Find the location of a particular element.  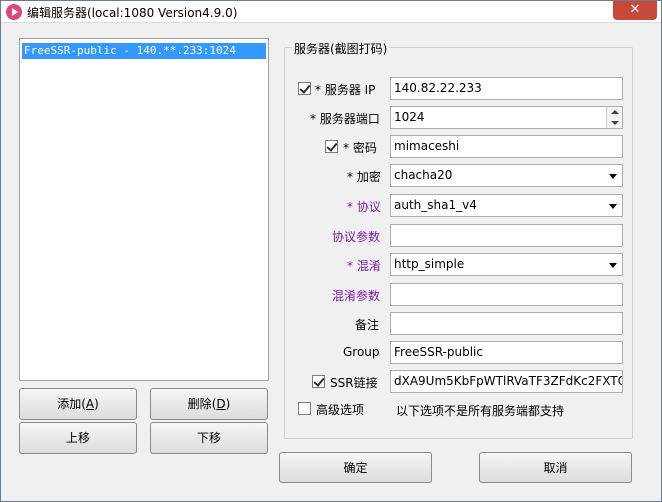

encryption-select: chacha20 is located at coordinates (506, 175).